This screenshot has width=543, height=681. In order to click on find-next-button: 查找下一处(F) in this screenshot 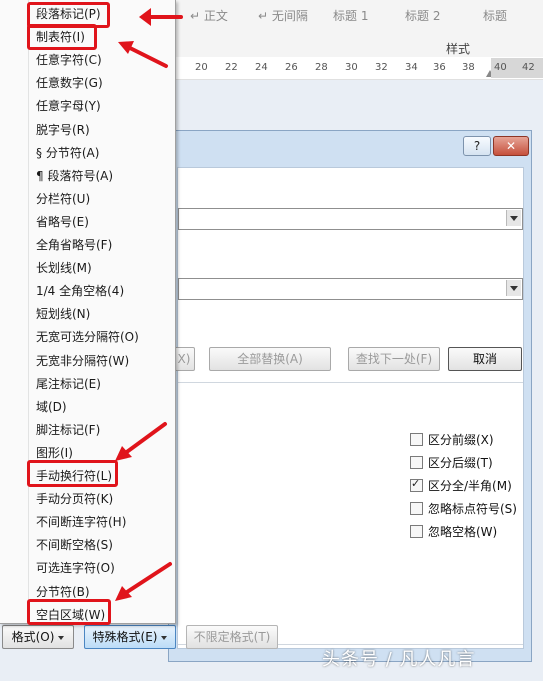, I will do `click(394, 359)`.